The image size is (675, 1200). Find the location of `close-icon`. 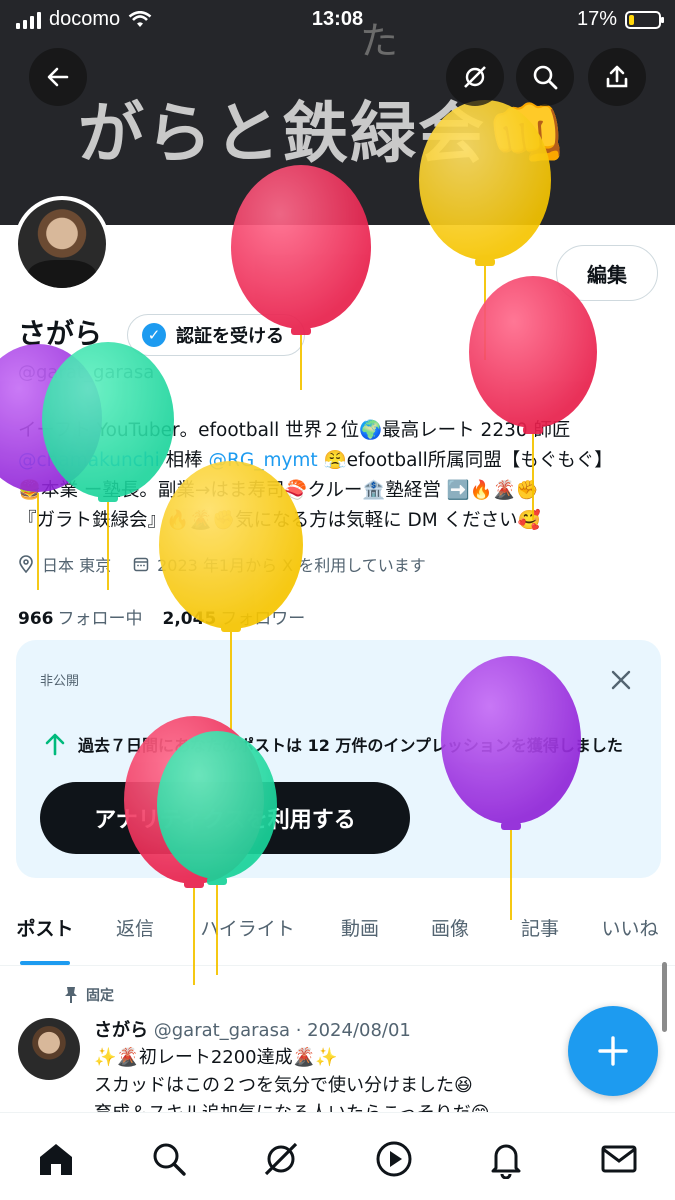

close-icon is located at coordinates (621, 680).